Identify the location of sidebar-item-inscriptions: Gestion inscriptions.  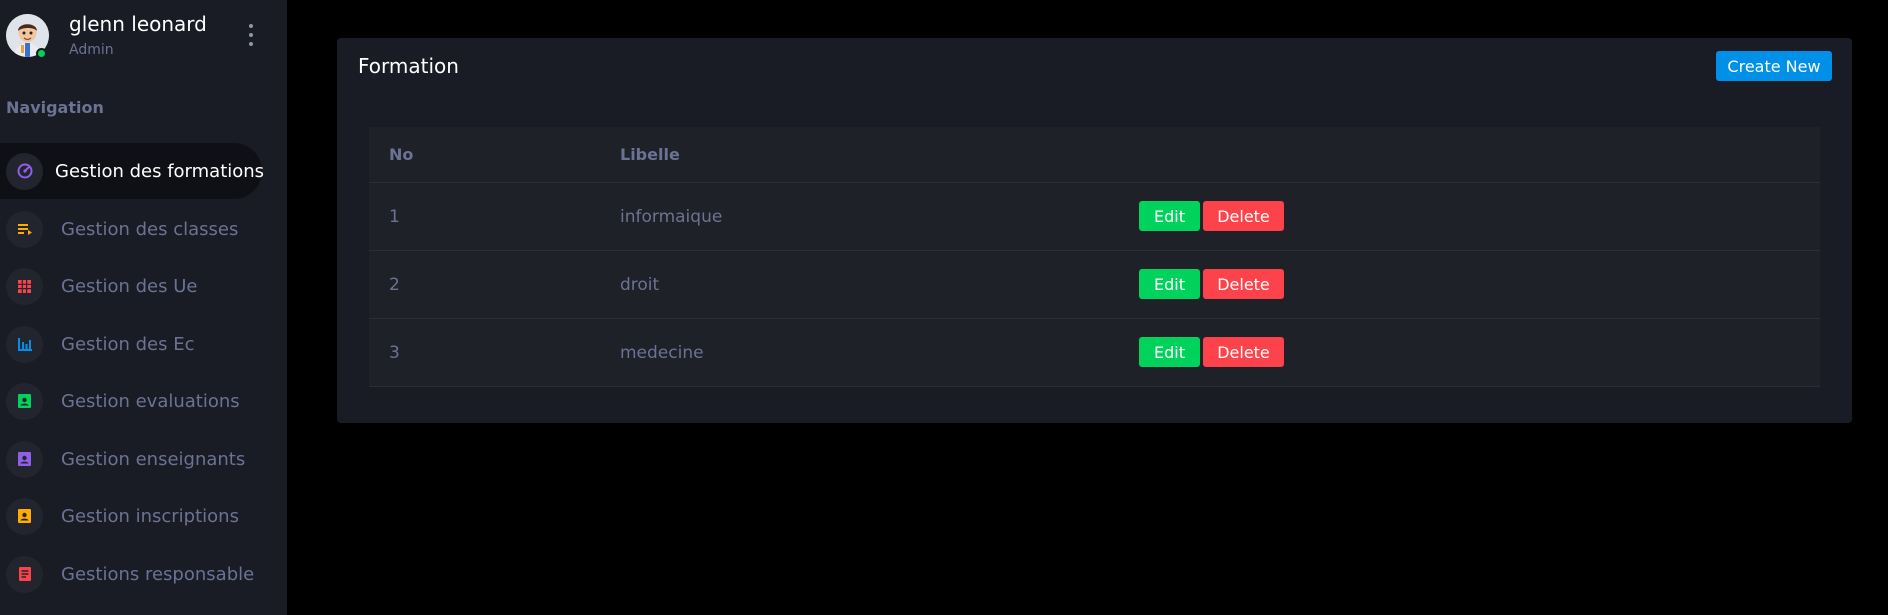
(131, 516).